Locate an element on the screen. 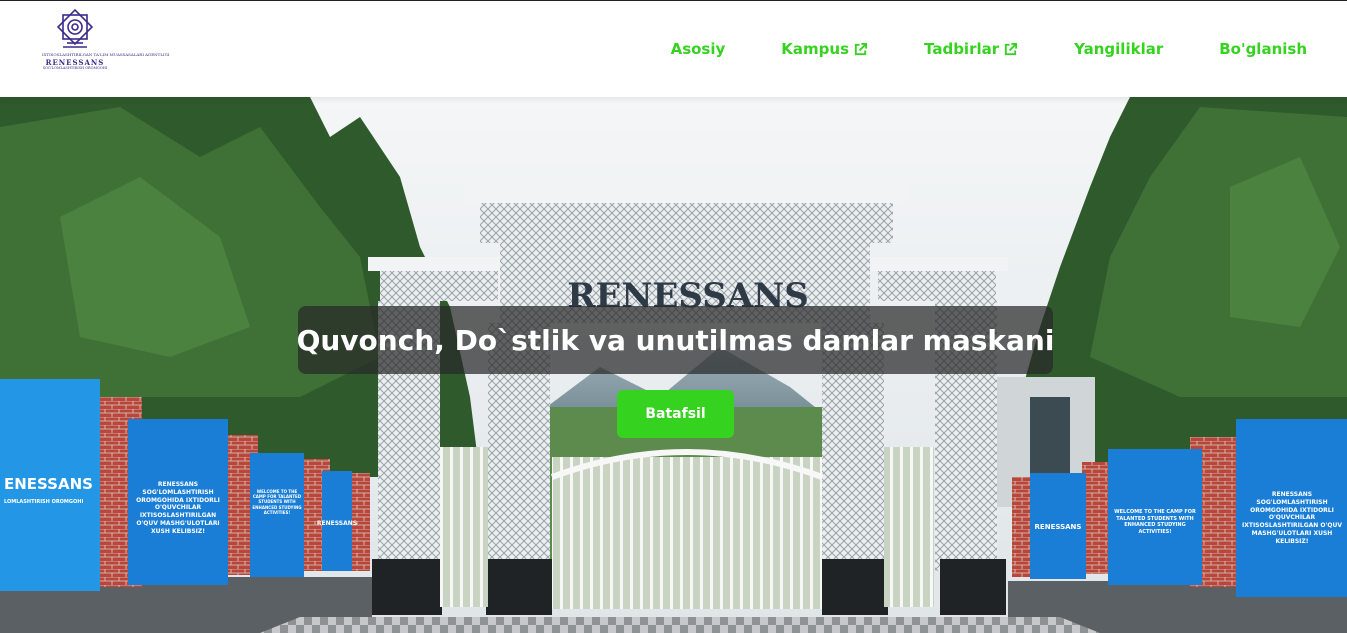 The height and width of the screenshot is (633, 1347). nav-item-kampus: Kampus is located at coordinates (824, 49).